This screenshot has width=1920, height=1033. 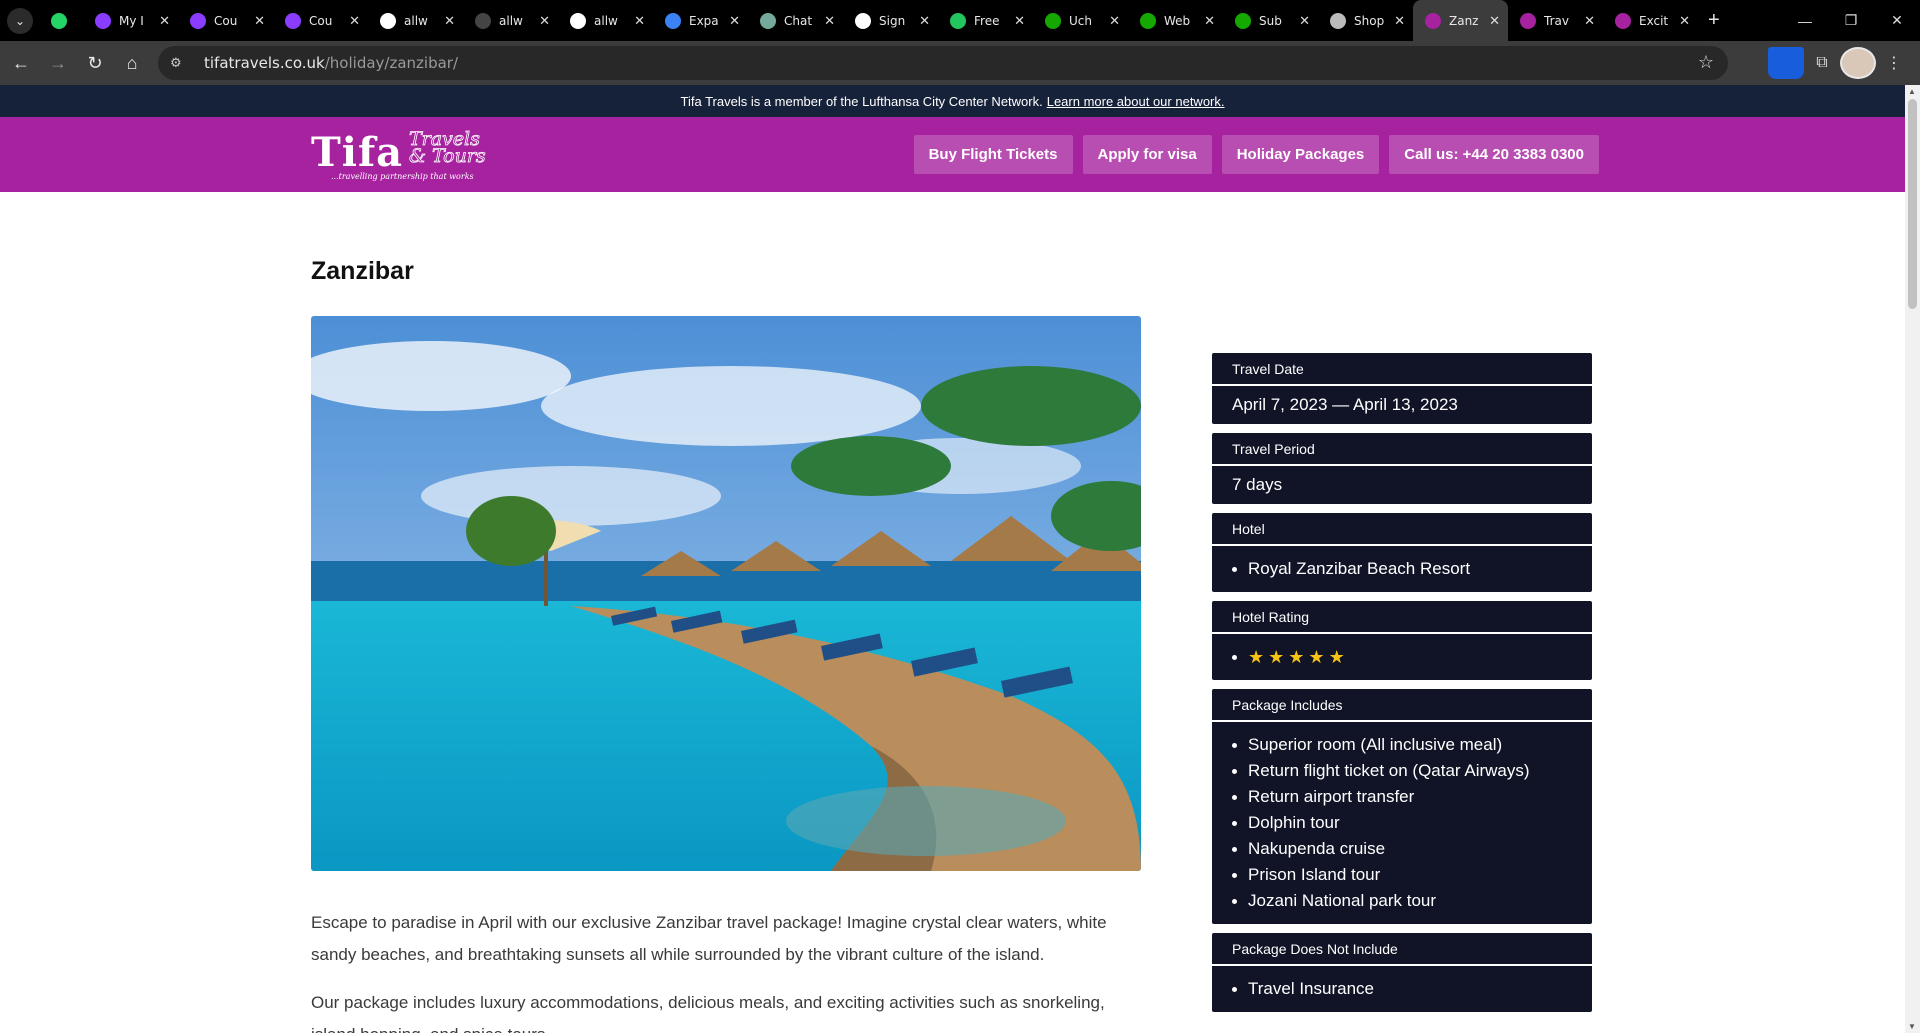 What do you see at coordinates (1706, 62) in the screenshot?
I see `bookmark-star-icon: ☆` at bounding box center [1706, 62].